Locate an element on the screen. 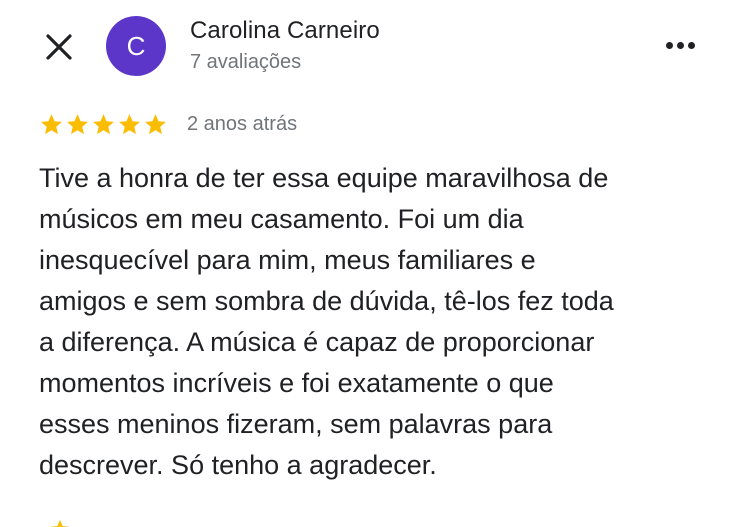 The width and height of the screenshot is (739, 527). reviewer-name: Carolina Carneiro is located at coordinates (285, 31).